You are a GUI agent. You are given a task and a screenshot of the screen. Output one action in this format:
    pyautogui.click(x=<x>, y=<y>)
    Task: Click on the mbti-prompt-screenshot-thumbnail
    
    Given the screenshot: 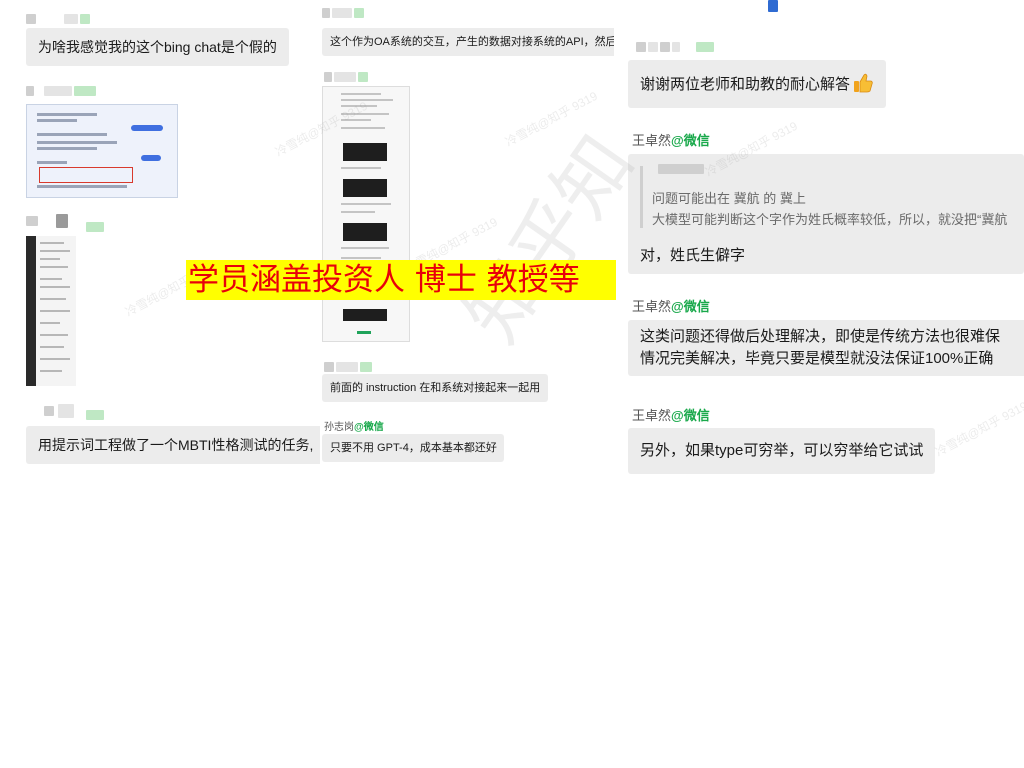 What is the action you would take?
    pyautogui.click(x=51, y=311)
    